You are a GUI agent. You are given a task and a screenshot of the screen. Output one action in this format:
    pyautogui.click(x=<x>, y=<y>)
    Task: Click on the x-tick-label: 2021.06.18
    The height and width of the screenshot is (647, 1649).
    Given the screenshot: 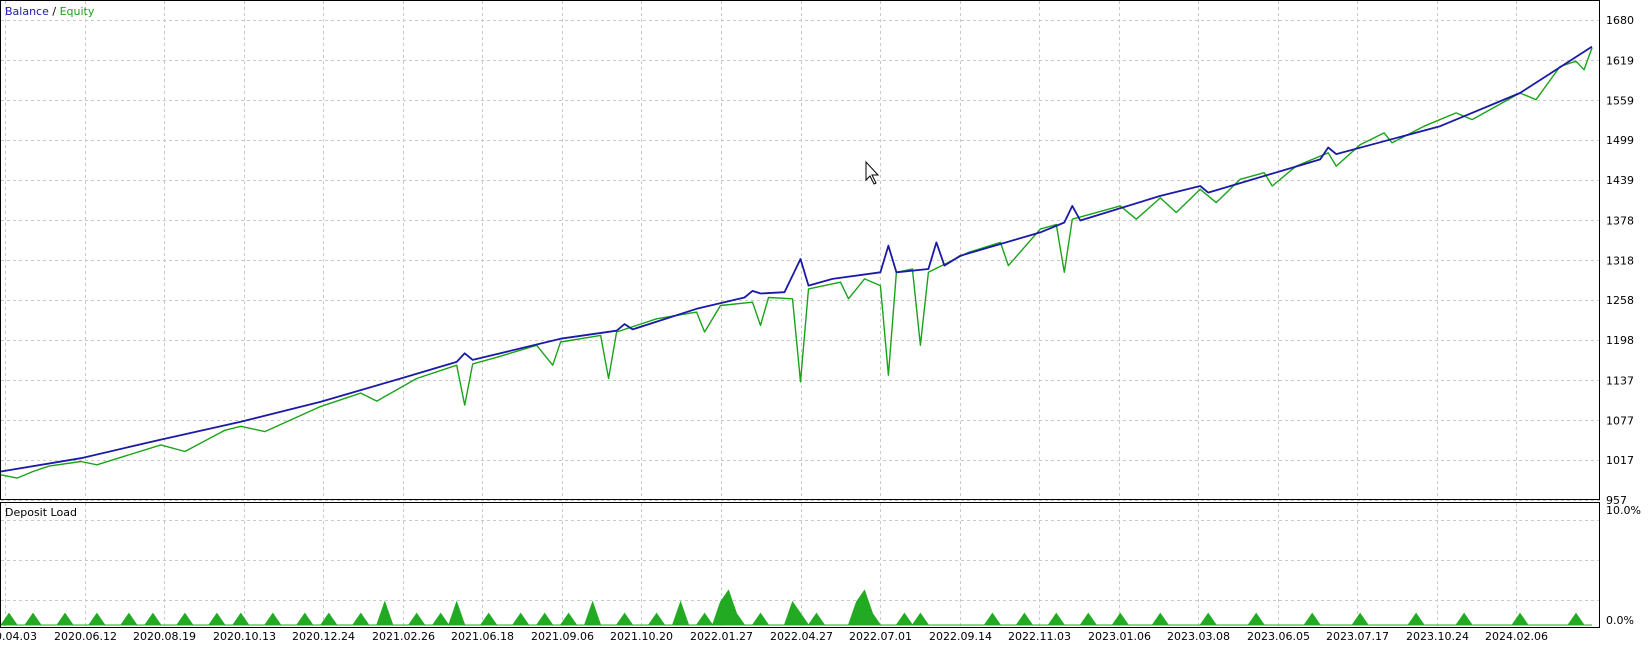 What is the action you would take?
    pyautogui.click(x=482, y=636)
    